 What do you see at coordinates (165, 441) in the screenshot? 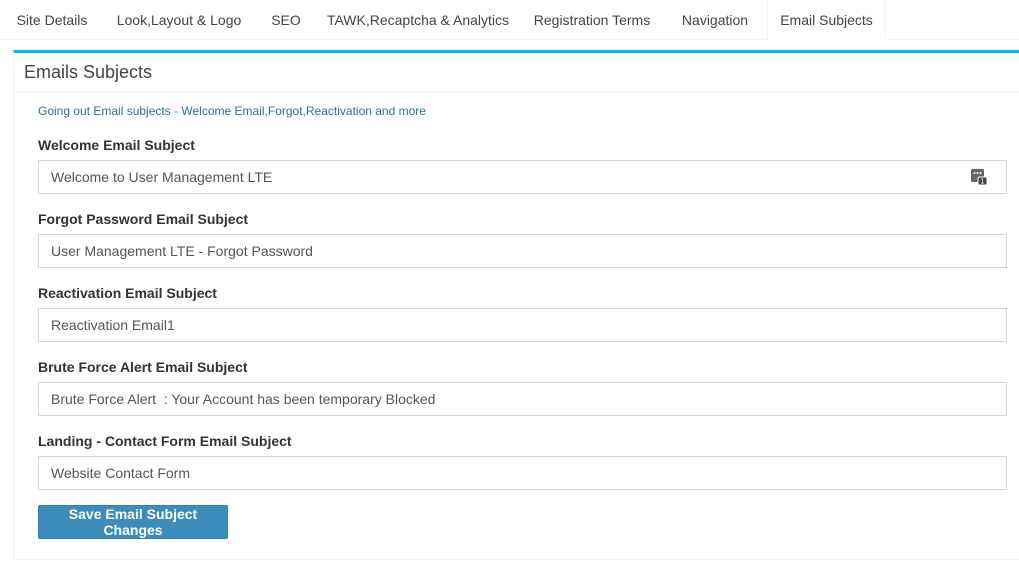
I see `contact-form-subject-label: Landing - Contact Form Email Subject` at bounding box center [165, 441].